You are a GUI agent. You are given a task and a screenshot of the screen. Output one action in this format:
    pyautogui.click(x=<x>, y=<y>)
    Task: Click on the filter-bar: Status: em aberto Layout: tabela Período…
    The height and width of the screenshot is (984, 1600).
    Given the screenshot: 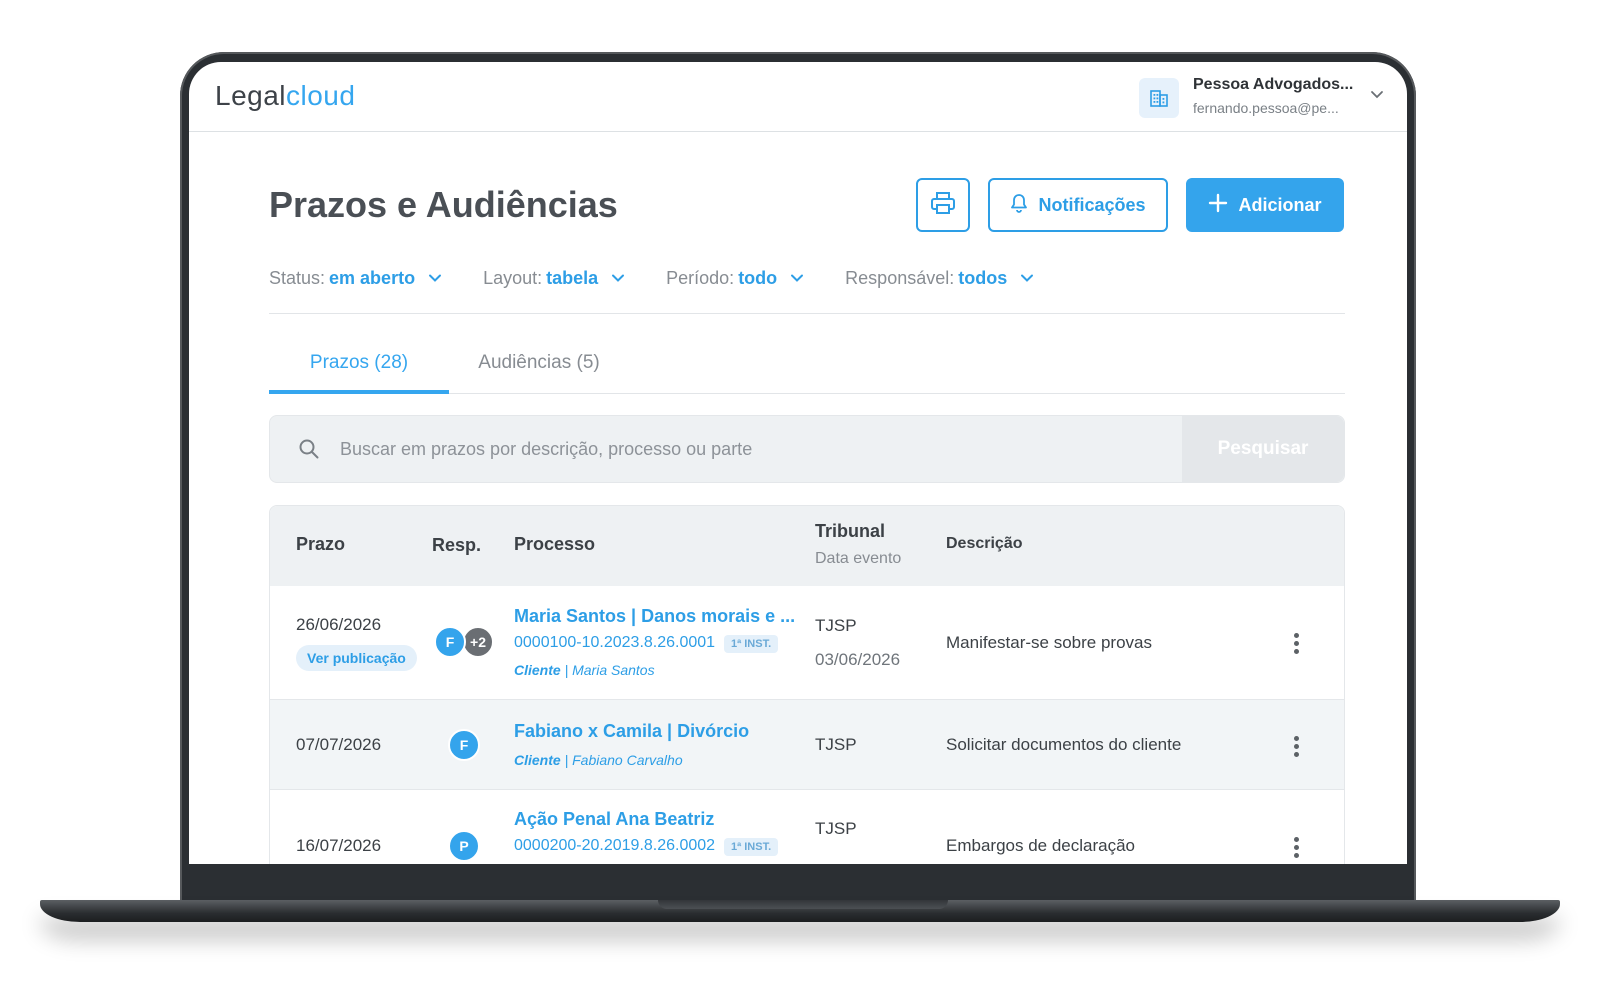 What is the action you would take?
    pyautogui.click(x=672, y=278)
    